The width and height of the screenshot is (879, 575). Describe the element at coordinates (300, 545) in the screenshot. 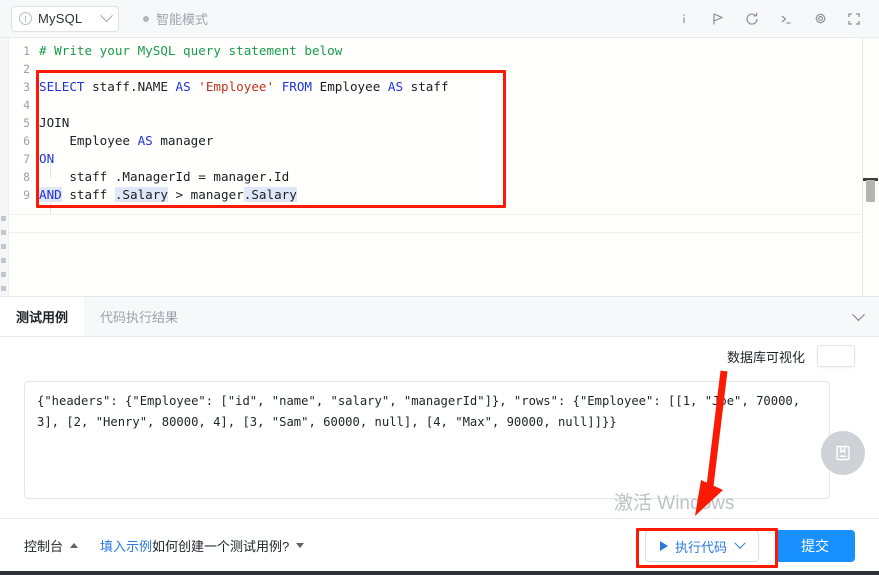

I see `caret-down-icon` at that location.